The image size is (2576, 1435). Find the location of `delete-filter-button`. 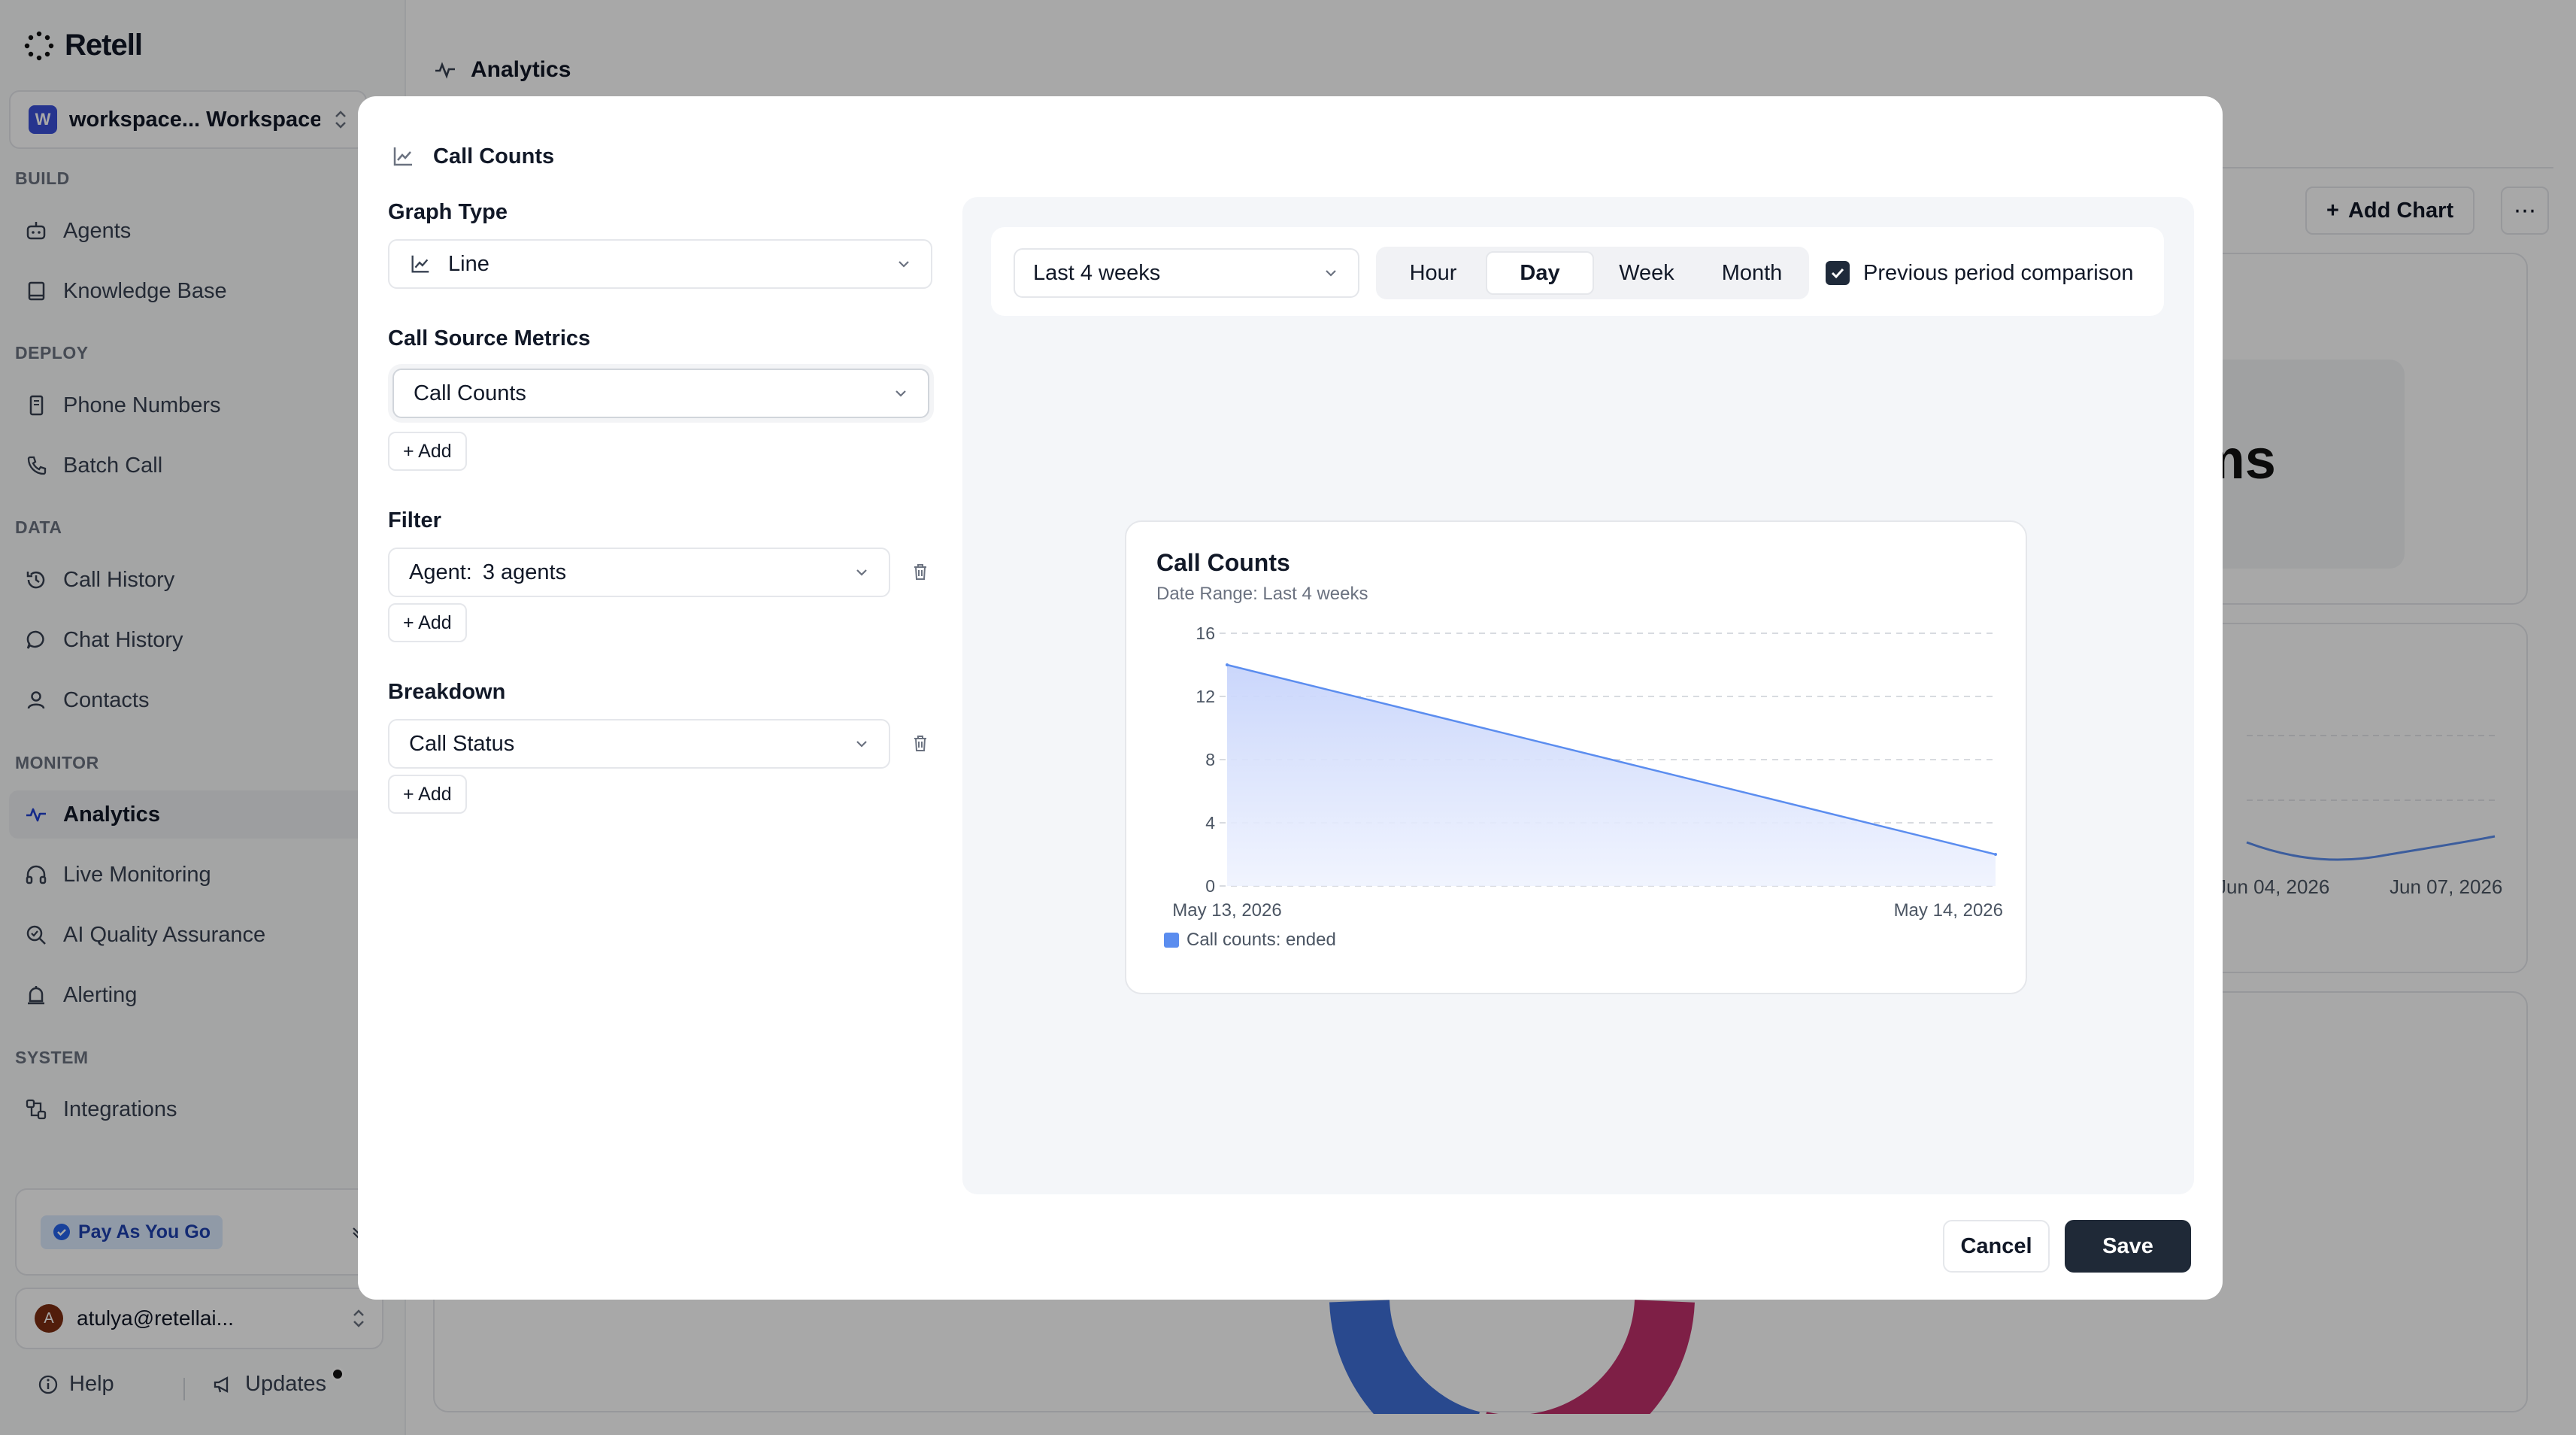

delete-filter-button is located at coordinates (920, 571).